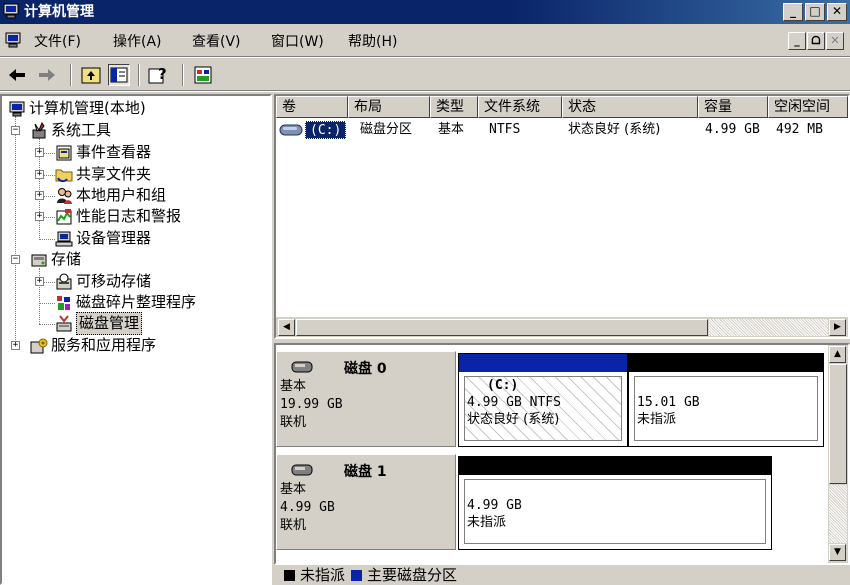  What do you see at coordinates (615, 466) in the screenshot?
I see `partition-bar` at bounding box center [615, 466].